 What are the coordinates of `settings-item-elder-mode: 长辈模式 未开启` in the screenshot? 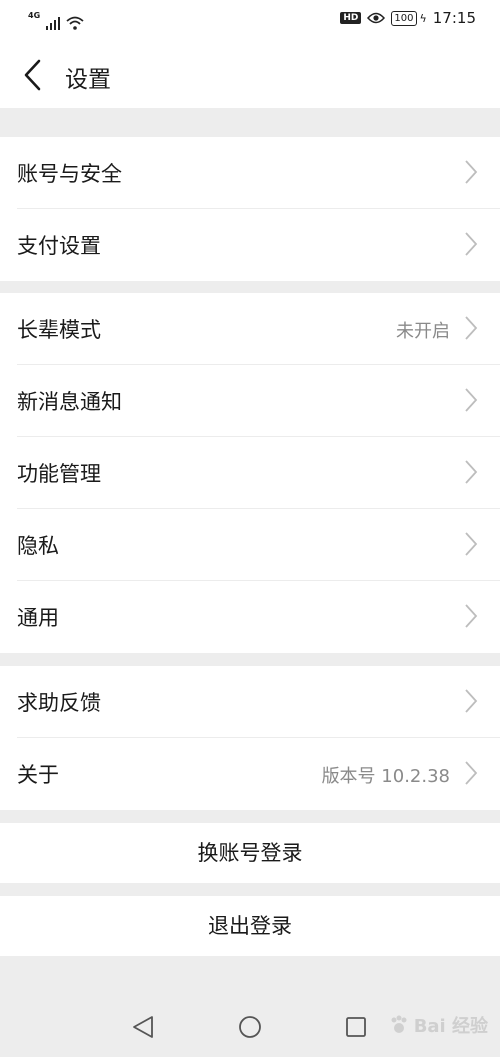 It's located at (250, 329).